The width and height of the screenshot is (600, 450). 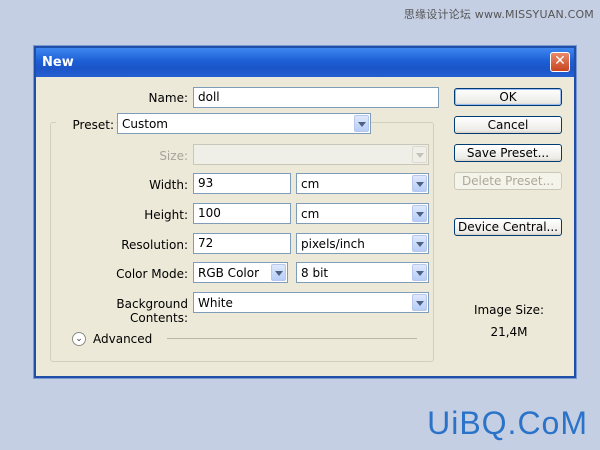 What do you see at coordinates (507, 423) in the screenshot?
I see `watermark-bottom: UiBQ.CoM` at bounding box center [507, 423].